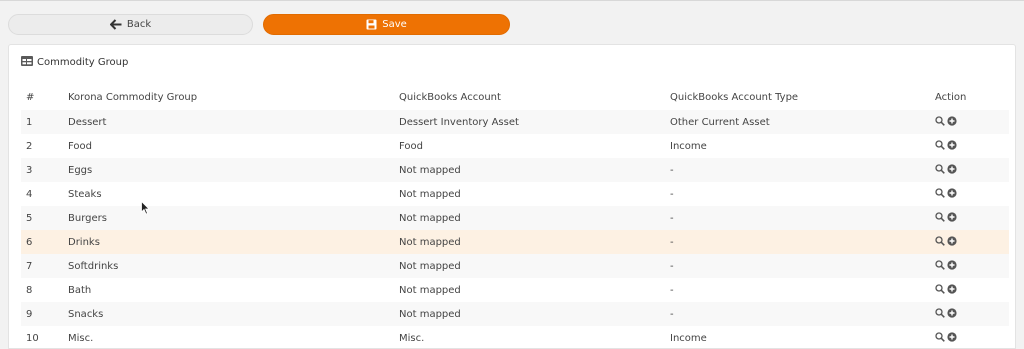 This screenshot has width=1024, height=349. I want to click on table-row: 5 Burgers Not mapped -, so click(515, 218).